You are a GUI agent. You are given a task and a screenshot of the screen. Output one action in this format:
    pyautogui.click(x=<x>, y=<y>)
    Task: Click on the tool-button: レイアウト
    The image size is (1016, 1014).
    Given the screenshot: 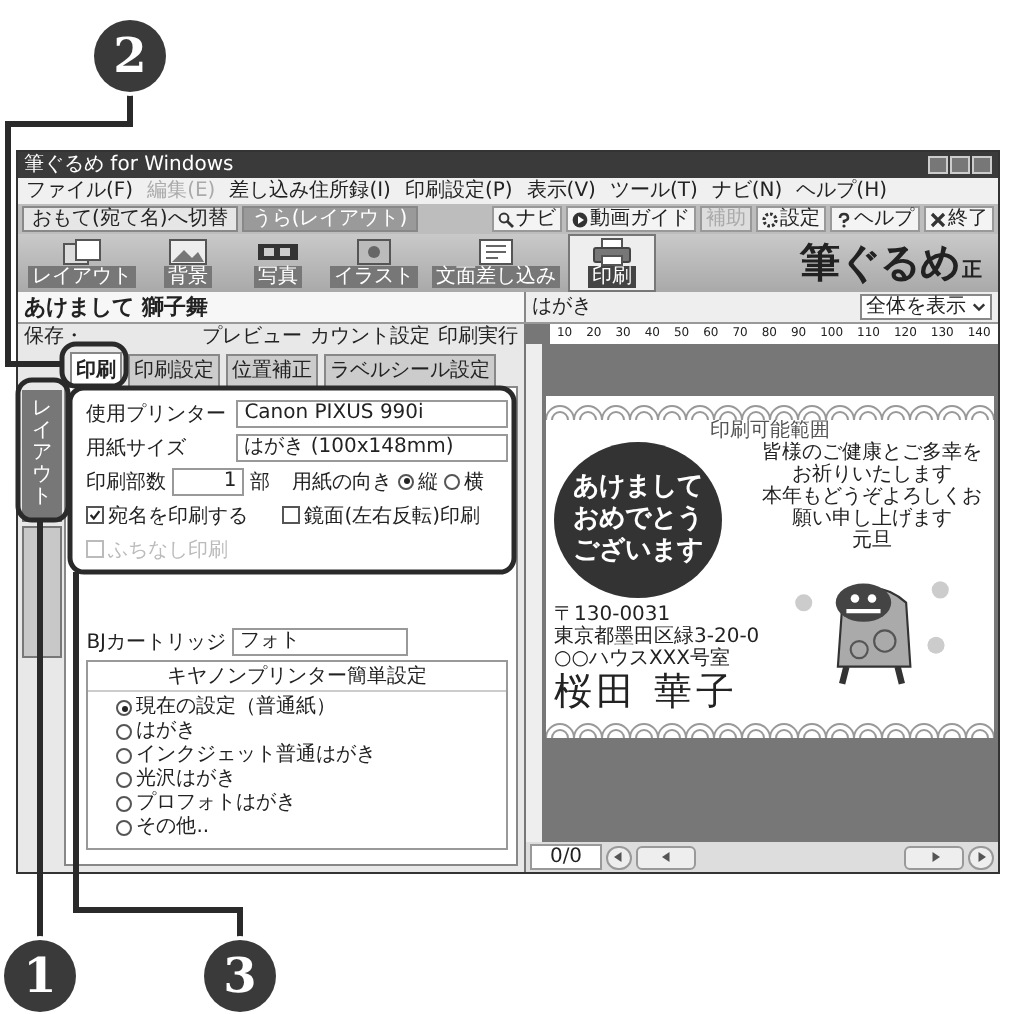 What is the action you would take?
    pyautogui.click(x=82, y=263)
    